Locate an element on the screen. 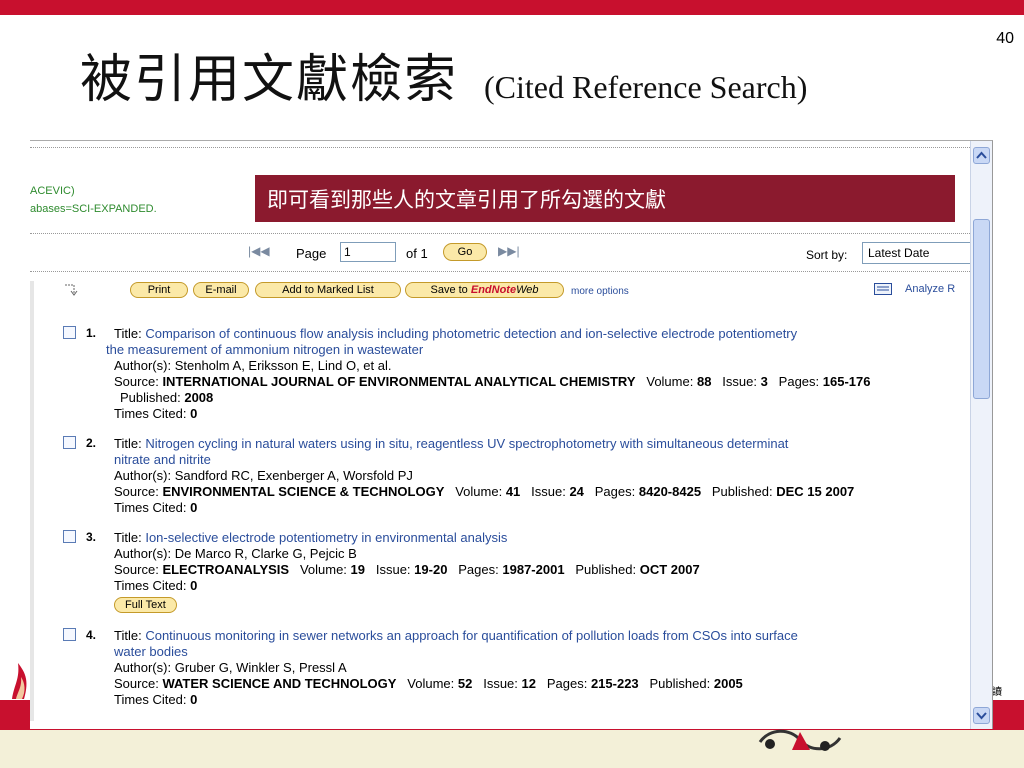 This screenshot has width=1024, height=768. save-to-label: Save to is located at coordinates (449, 290).